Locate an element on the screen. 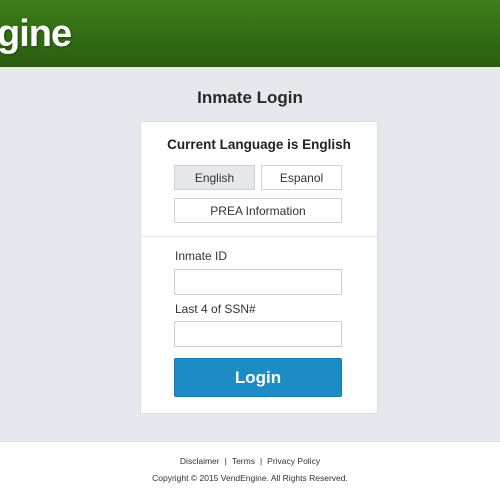 This screenshot has width=500, height=500. ssn-input is located at coordinates (258, 334).